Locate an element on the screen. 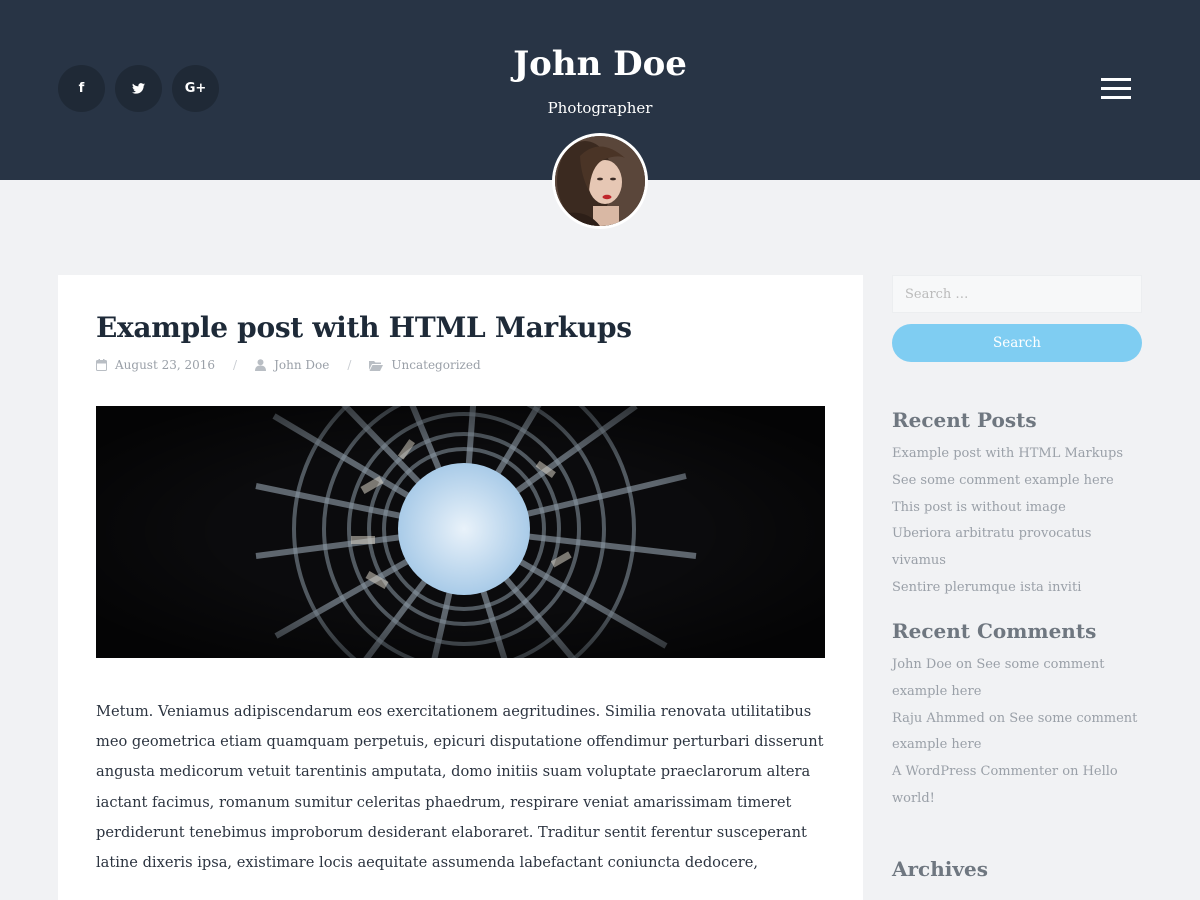 The height and width of the screenshot is (900, 1200). hamburger-menu-icon is located at coordinates (1116, 89).